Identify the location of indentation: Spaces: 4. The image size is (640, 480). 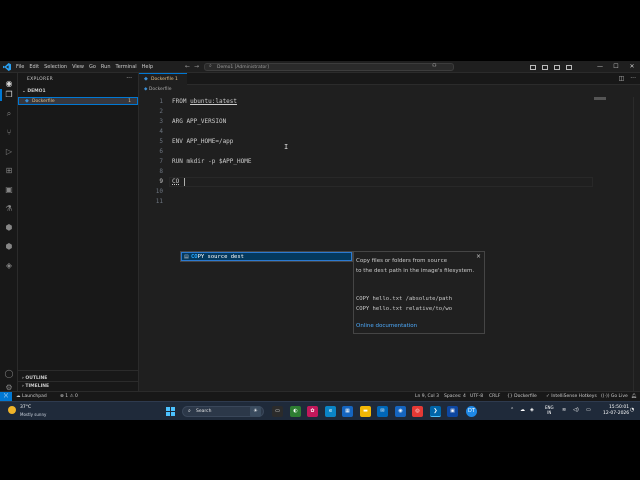
(455, 396).